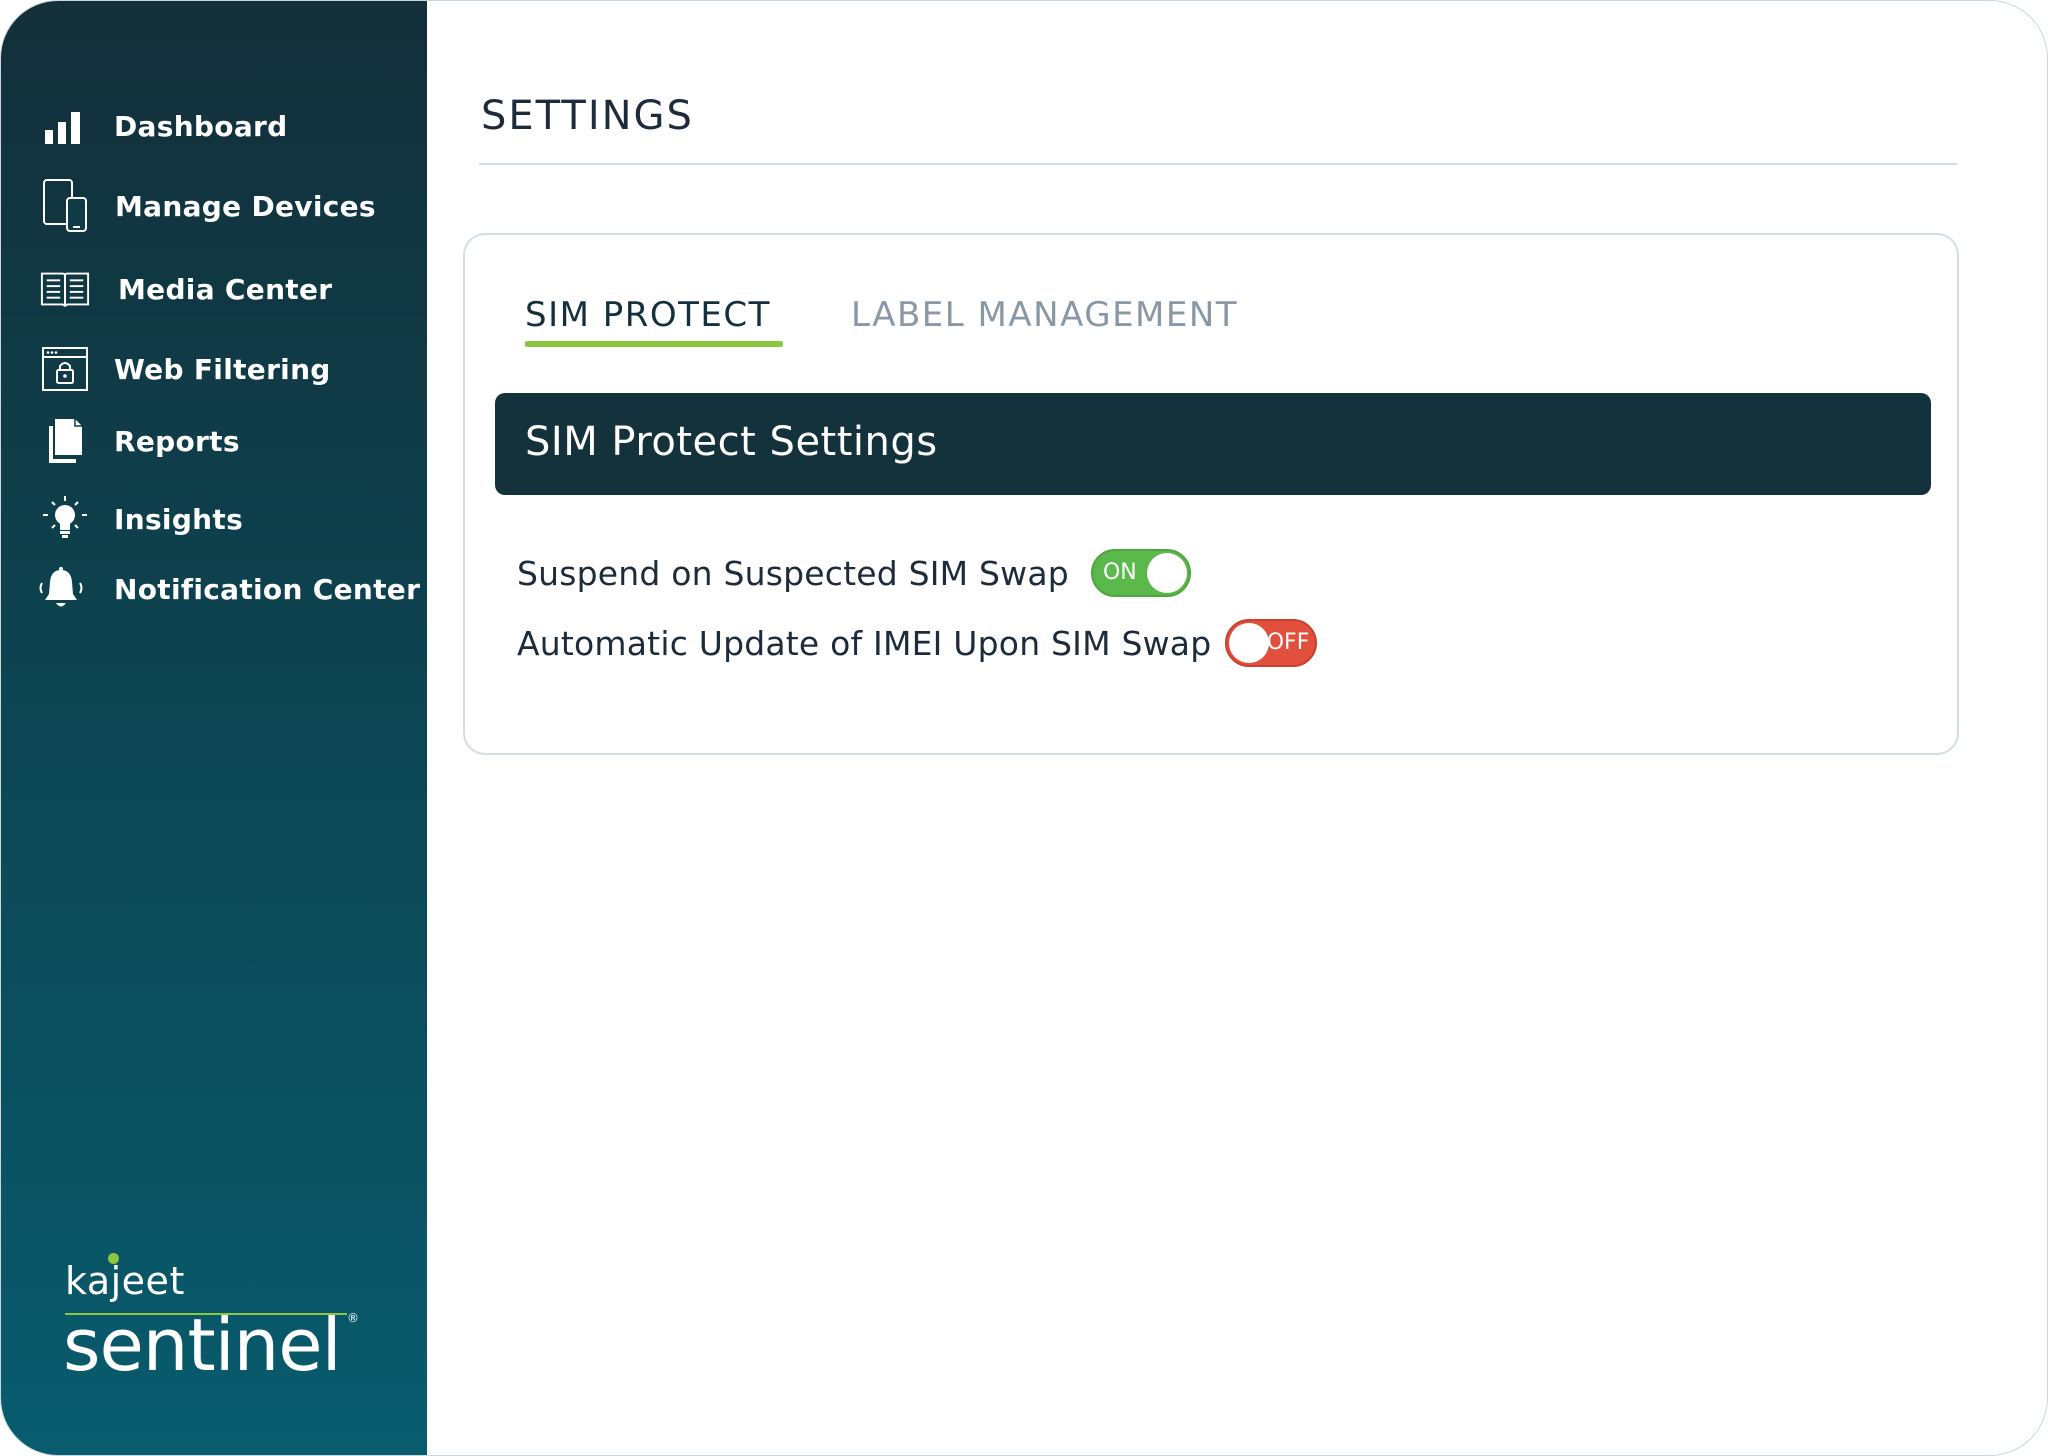 This screenshot has height=1456, width=2048. Describe the element at coordinates (1044, 315) in the screenshot. I see `tab-label-management: LABEL MANAGEMENT` at that location.